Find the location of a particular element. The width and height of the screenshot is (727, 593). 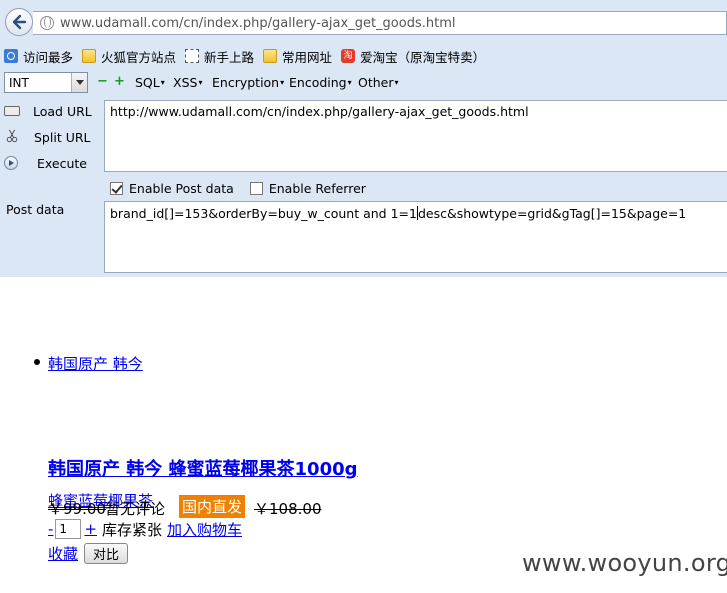

type-select-value: INT is located at coordinates (19, 82).